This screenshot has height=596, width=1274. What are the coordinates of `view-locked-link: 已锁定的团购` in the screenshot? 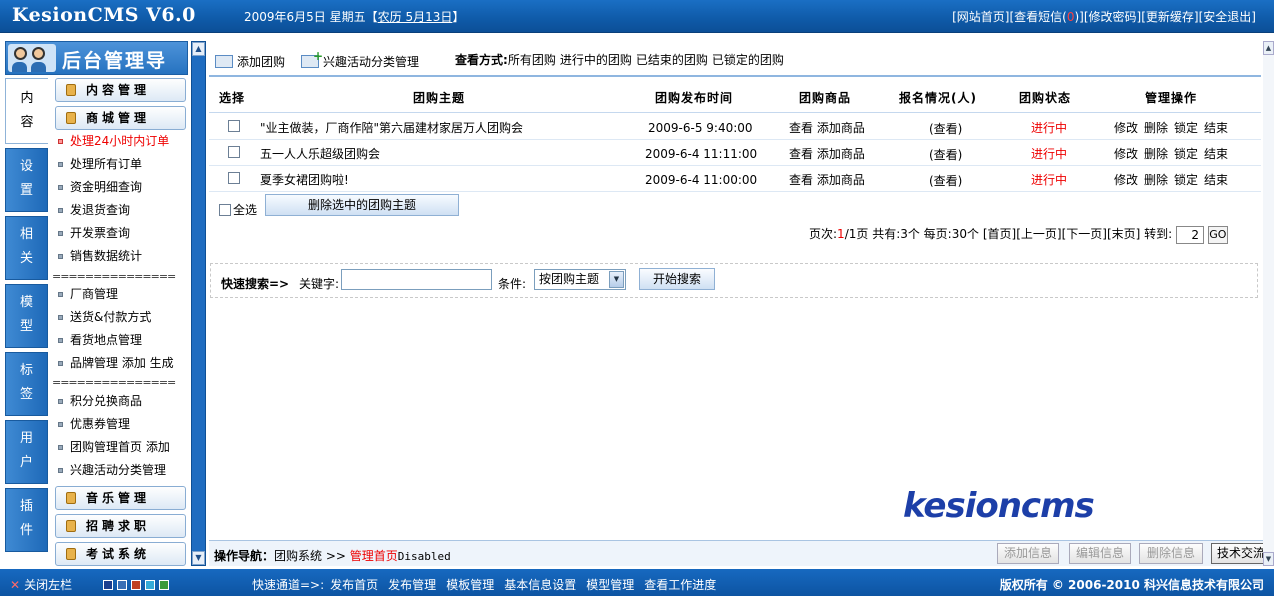 It's located at (748, 60).